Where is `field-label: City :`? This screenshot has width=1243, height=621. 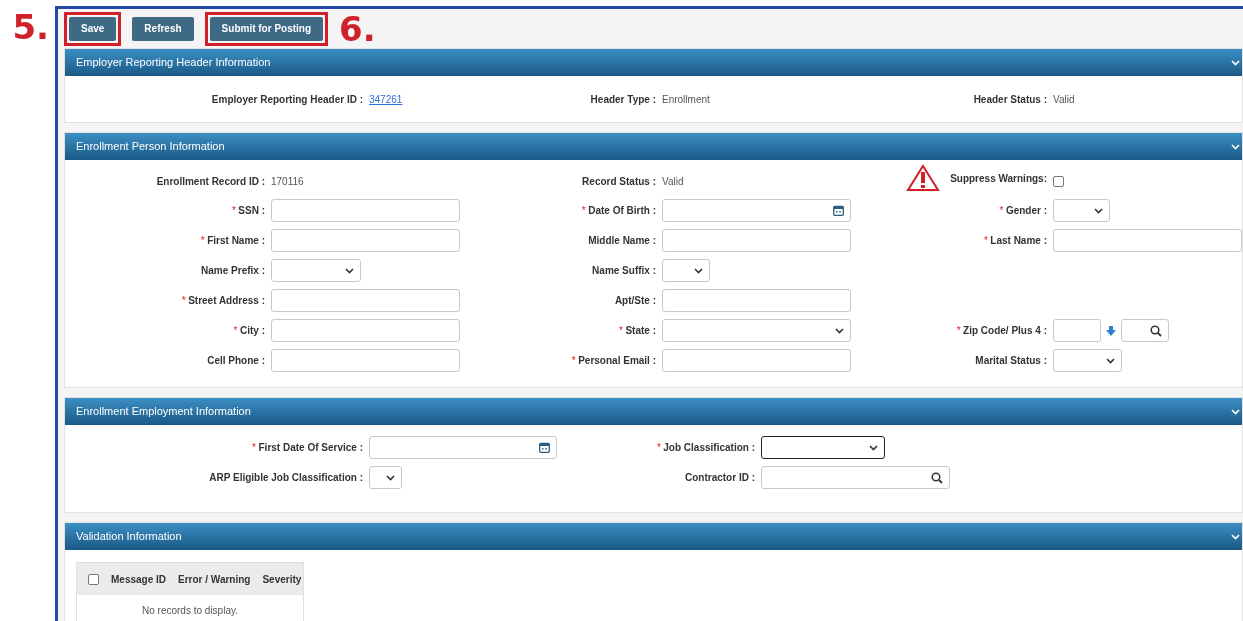
field-label: City : is located at coordinates (252, 331).